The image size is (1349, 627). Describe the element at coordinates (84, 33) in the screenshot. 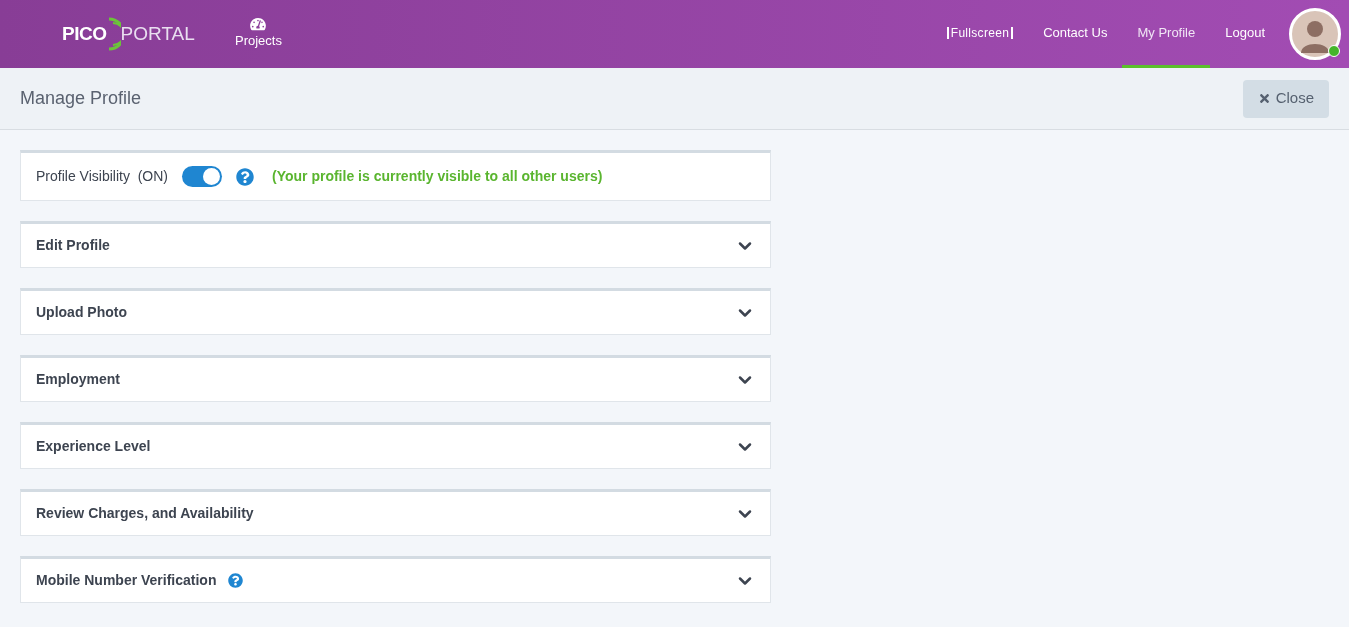

I see `logo-text: PICO` at that location.